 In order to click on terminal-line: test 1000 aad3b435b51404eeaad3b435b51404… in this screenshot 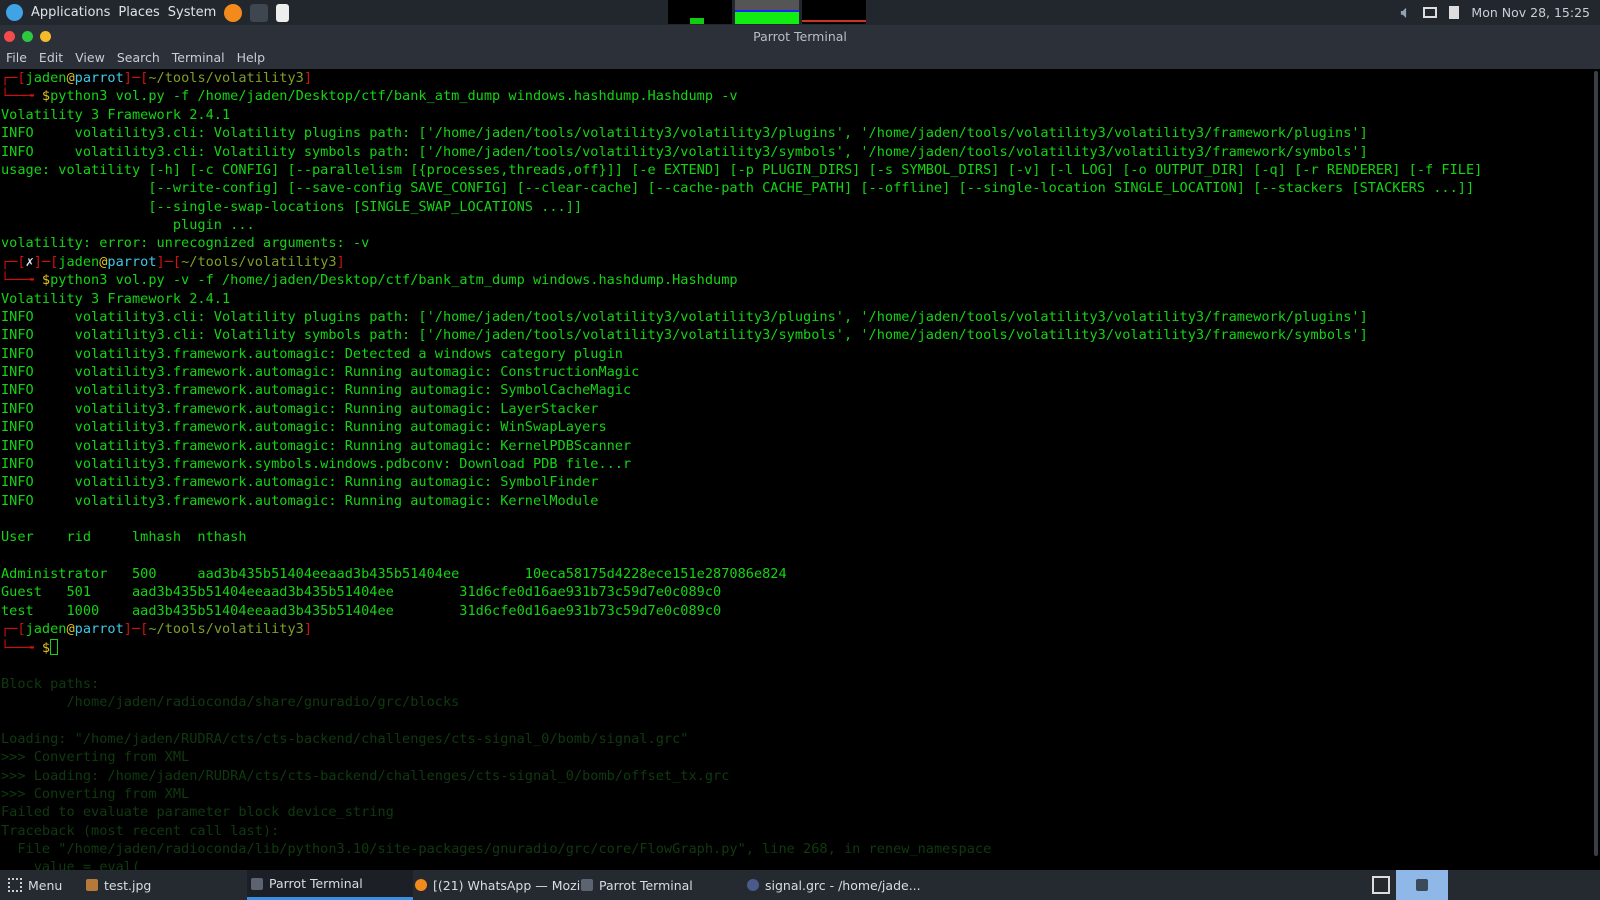, I will do `click(741, 611)`.